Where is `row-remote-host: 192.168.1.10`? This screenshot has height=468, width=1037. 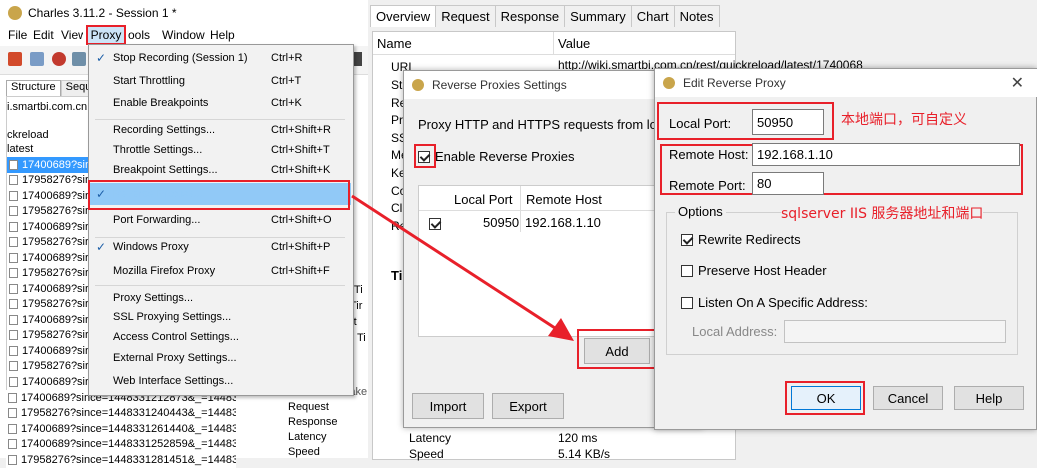
row-remote-host: 192.168.1.10 is located at coordinates (563, 222).